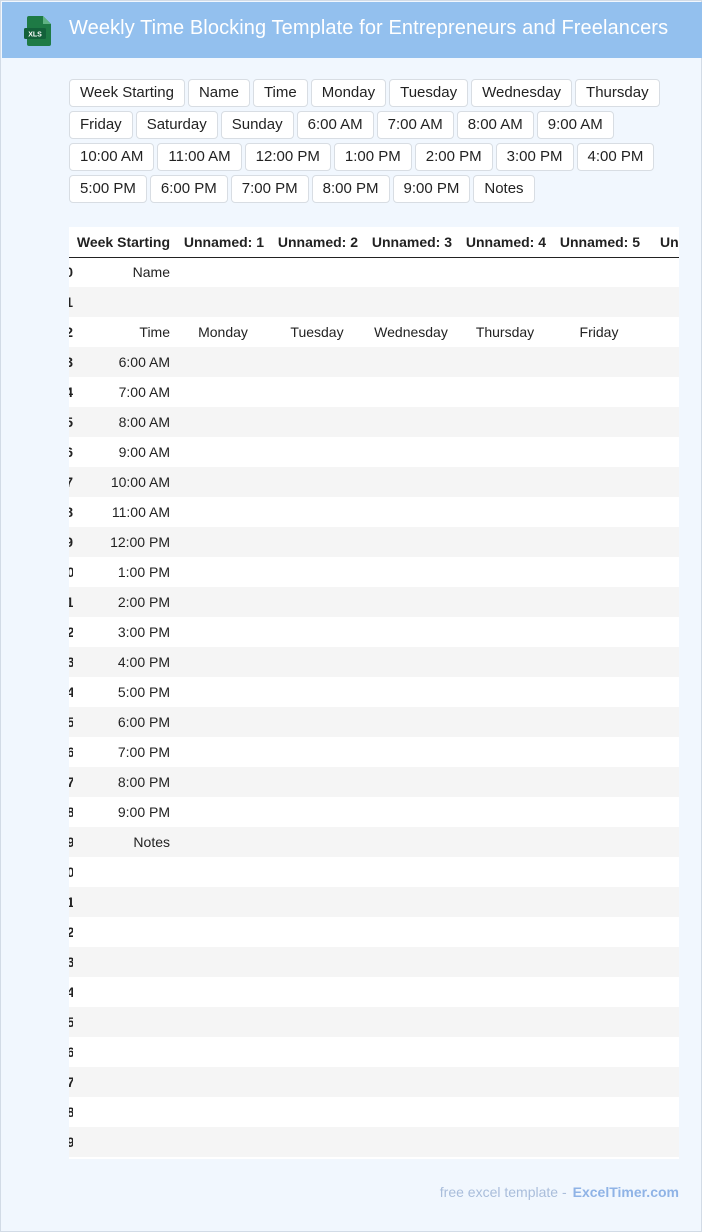 The width and height of the screenshot is (702, 1232). I want to click on column-header: Unnamed: 5, so click(599, 242).